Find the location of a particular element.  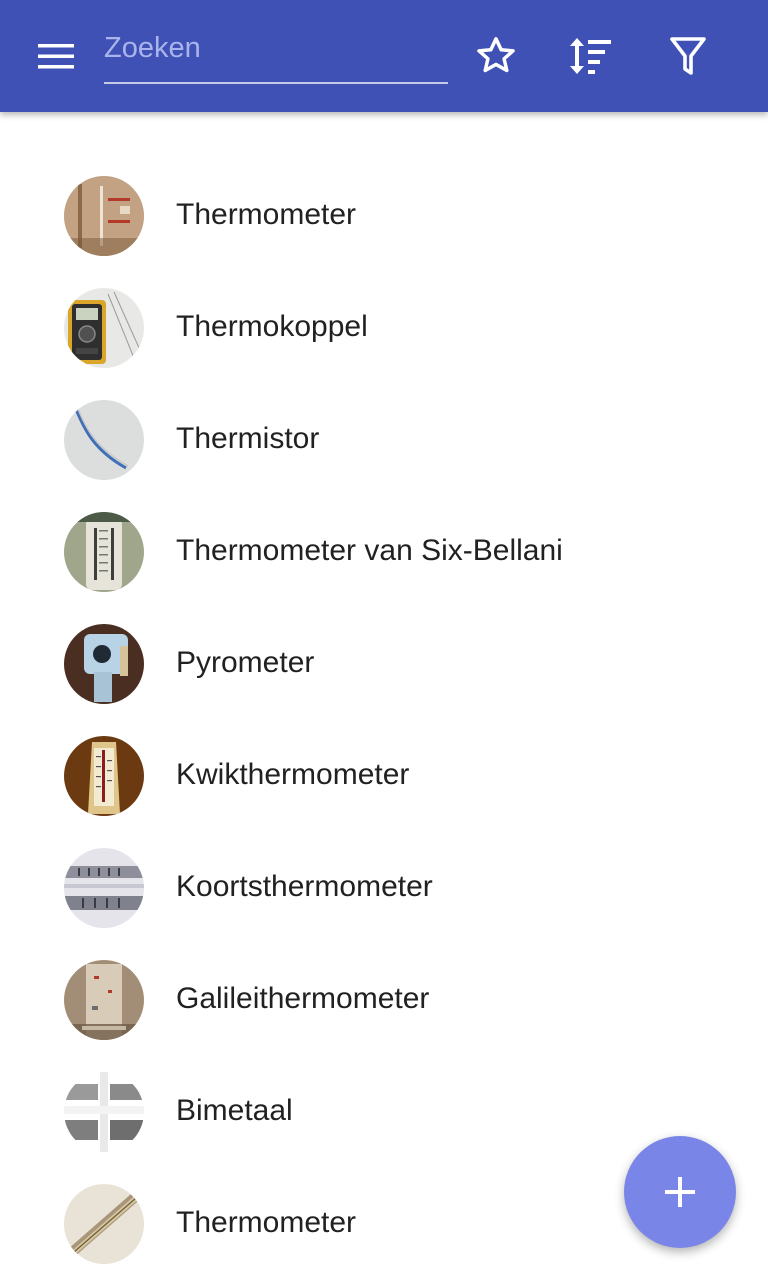

menu-icon is located at coordinates (56, 56).